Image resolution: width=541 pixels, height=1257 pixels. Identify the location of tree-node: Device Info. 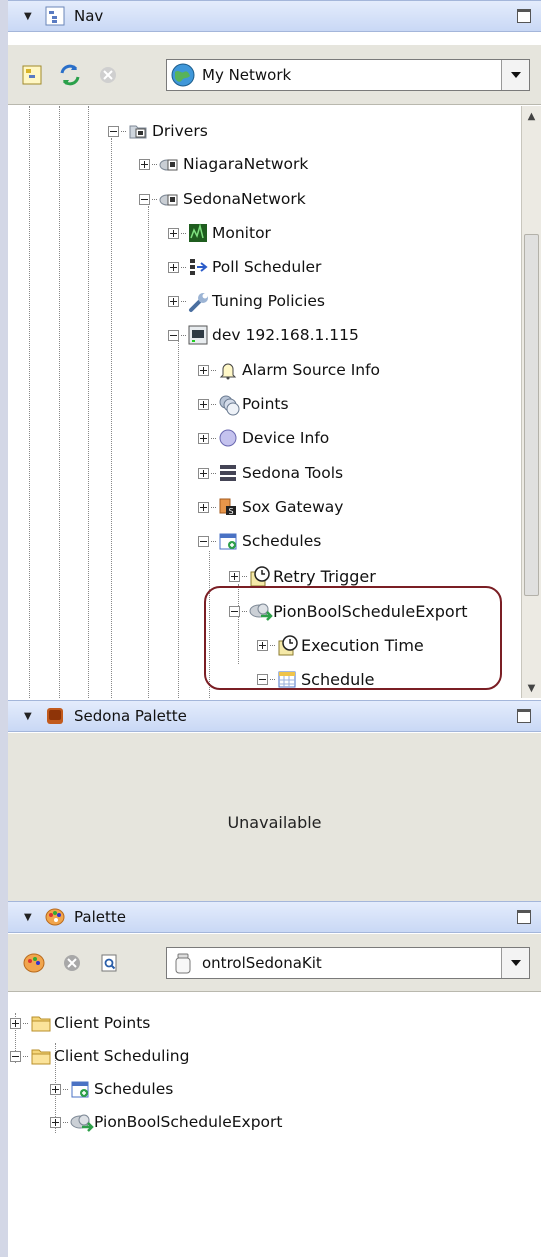
(263, 438).